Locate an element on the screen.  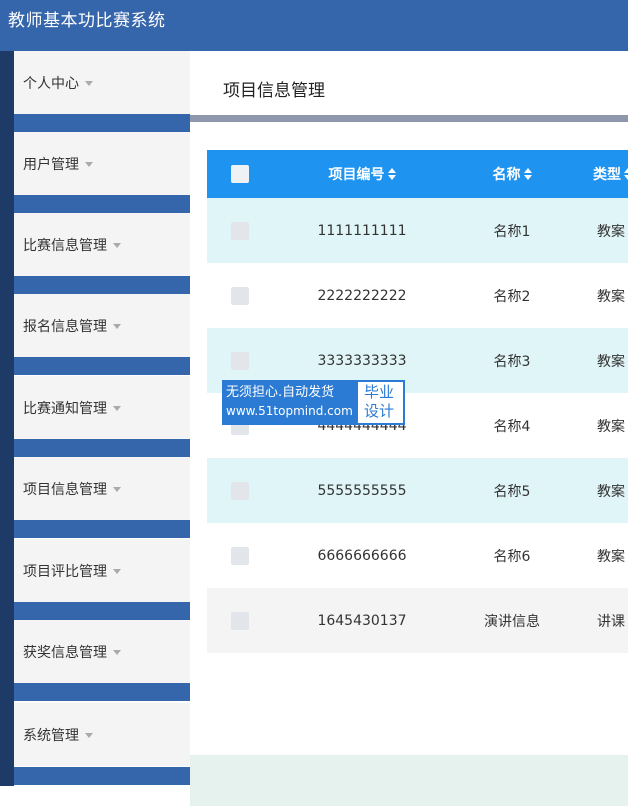
sidebar-item-project-evaluation: 项目评比管理 is located at coordinates (102, 570).